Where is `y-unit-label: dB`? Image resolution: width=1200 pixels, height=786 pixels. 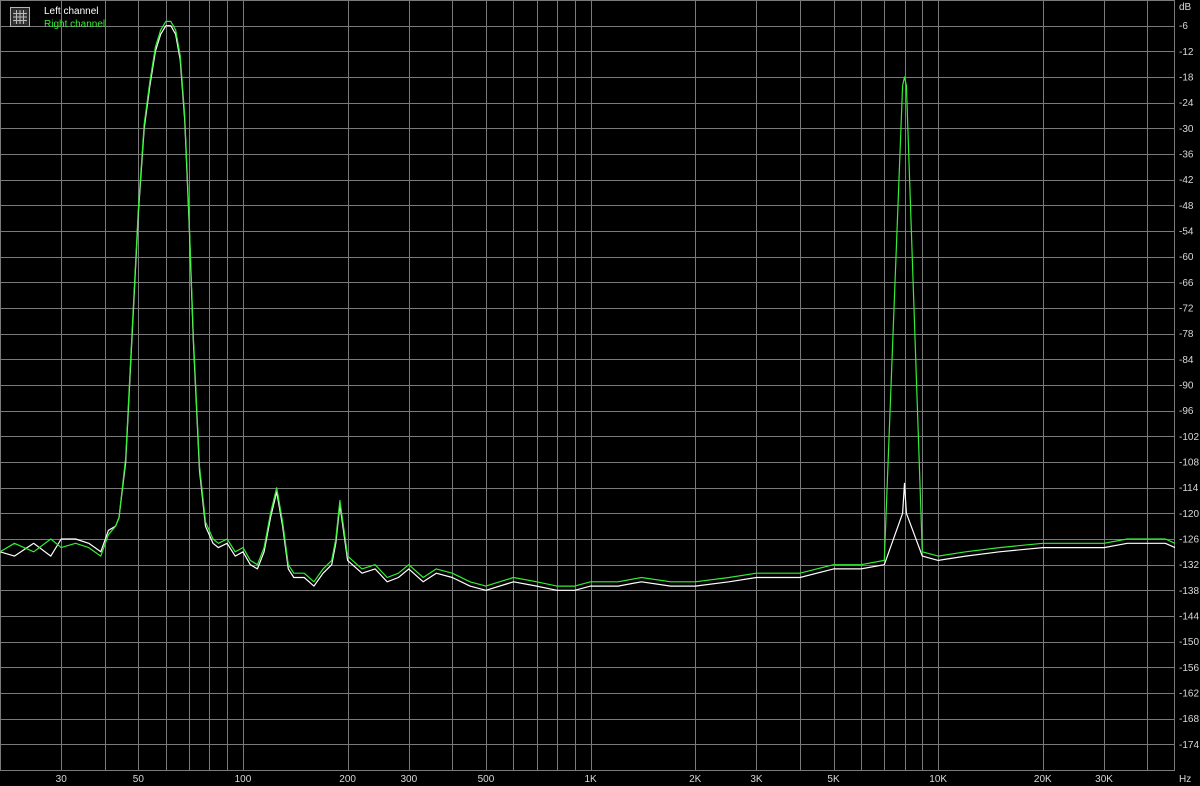 y-unit-label: dB is located at coordinates (1185, 7).